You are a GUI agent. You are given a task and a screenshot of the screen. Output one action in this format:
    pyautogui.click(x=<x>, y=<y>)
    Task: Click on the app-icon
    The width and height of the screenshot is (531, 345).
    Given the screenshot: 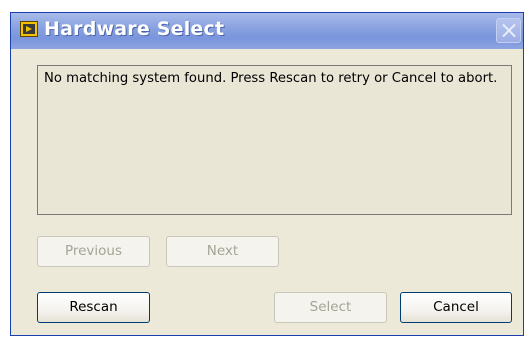 What is the action you would take?
    pyautogui.click(x=29, y=29)
    